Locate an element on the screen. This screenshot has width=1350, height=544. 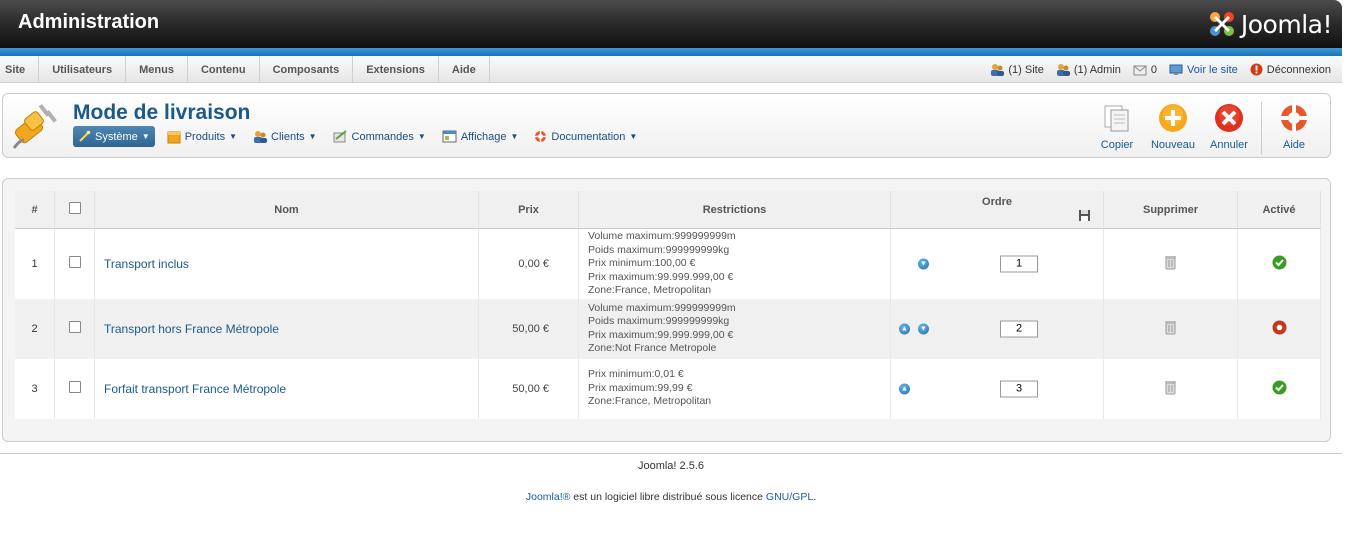
row-name-link: Forfait transport France Métropole is located at coordinates (287, 388).